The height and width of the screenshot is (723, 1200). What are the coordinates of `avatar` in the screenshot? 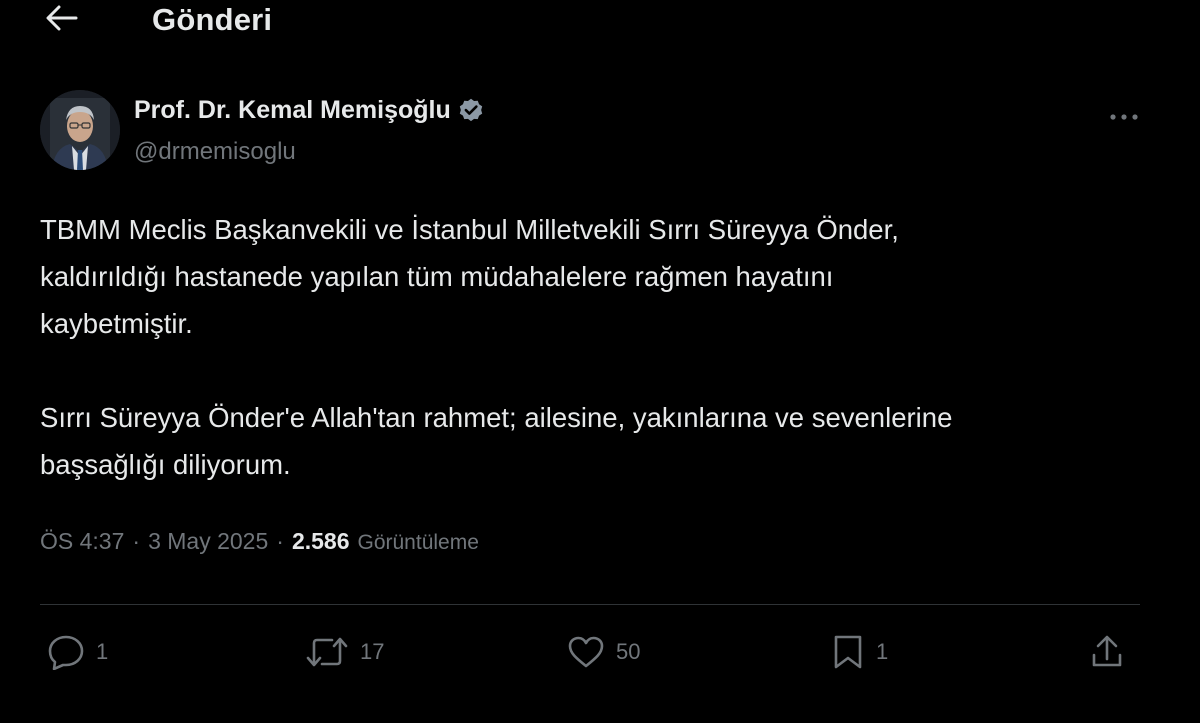 It's located at (80, 130).